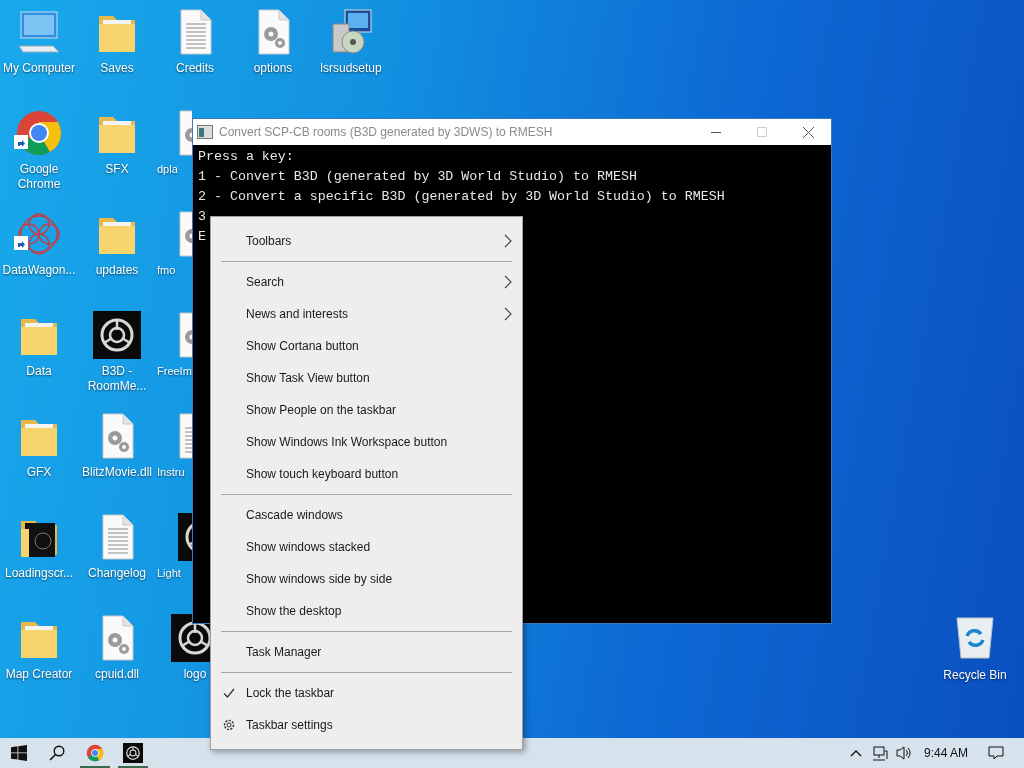 The height and width of the screenshot is (768, 1024). What do you see at coordinates (166, 270) in the screenshot?
I see `icon-label: fmo` at bounding box center [166, 270].